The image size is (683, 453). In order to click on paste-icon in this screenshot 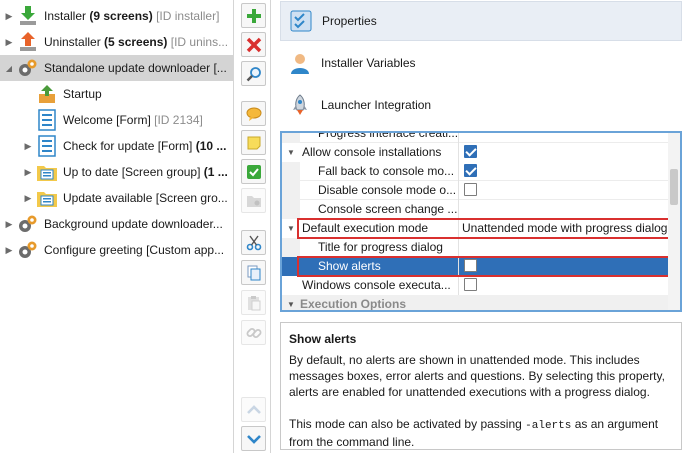, I will do `click(253, 302)`.